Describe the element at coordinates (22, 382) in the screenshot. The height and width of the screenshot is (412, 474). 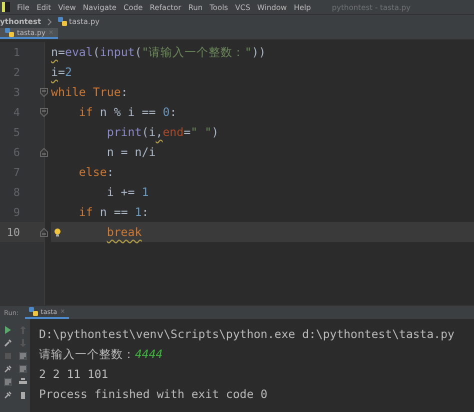
I see `print-icon` at that location.